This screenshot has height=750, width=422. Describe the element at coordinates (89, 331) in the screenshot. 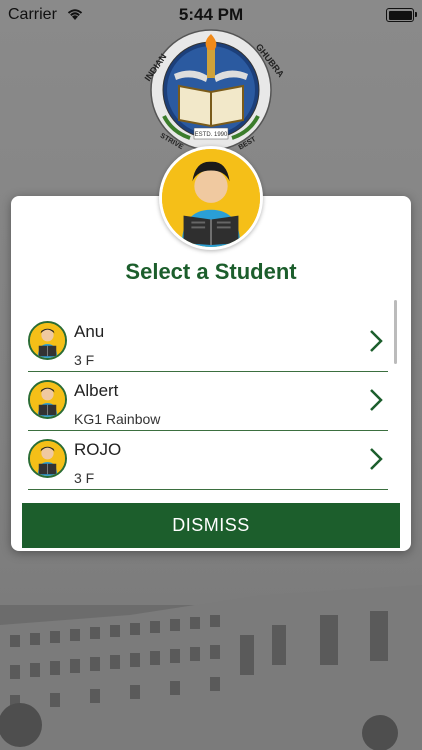

I see `student-name: Anu` at that location.